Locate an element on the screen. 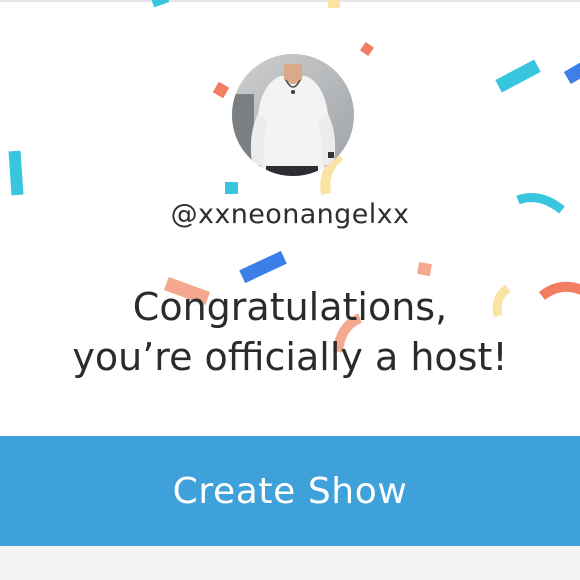 This screenshot has height=580, width=580. avatar-photo is located at coordinates (293, 115).